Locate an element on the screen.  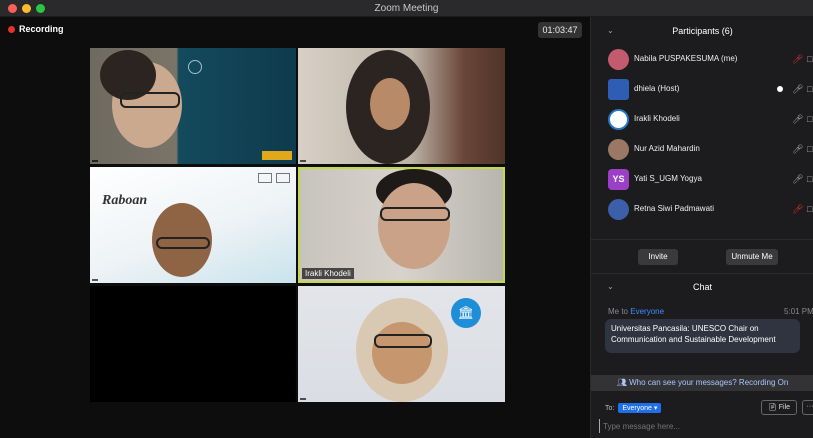
participant-row: Retna Siwi Padmawati 🎤︎ □ is located at coordinates (702, 210).